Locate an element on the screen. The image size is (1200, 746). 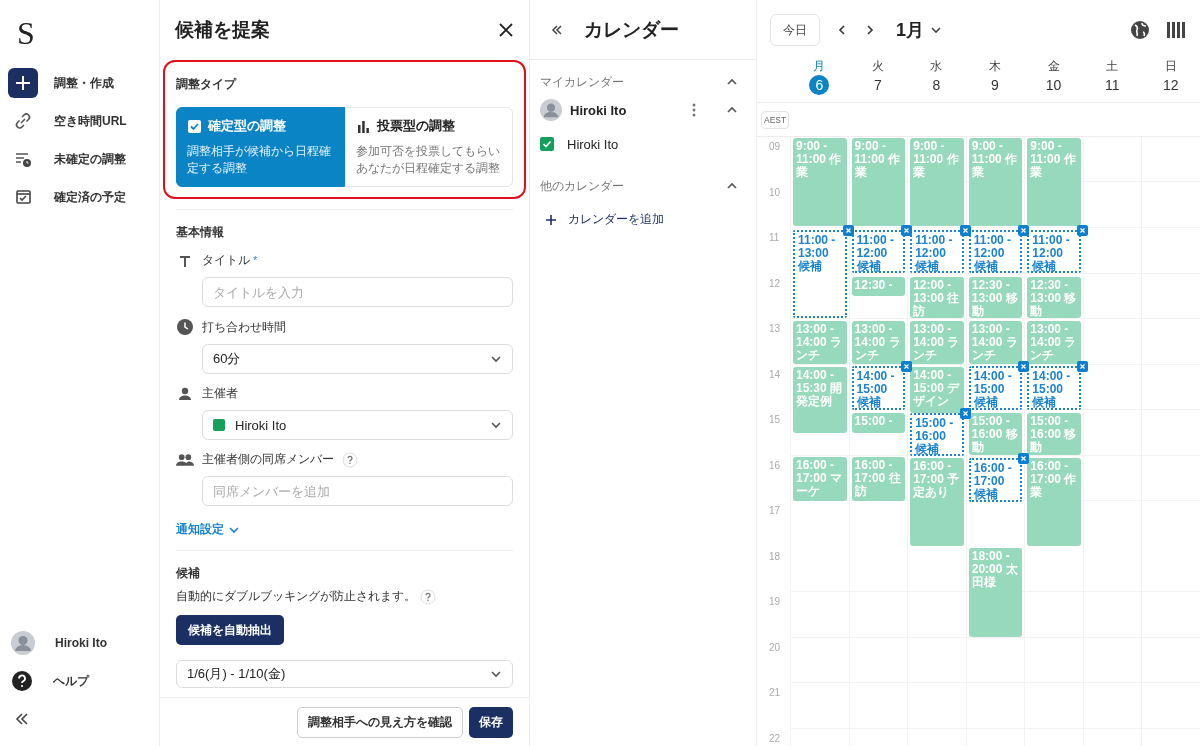
date-label: 11 is located at coordinates (1112, 85).